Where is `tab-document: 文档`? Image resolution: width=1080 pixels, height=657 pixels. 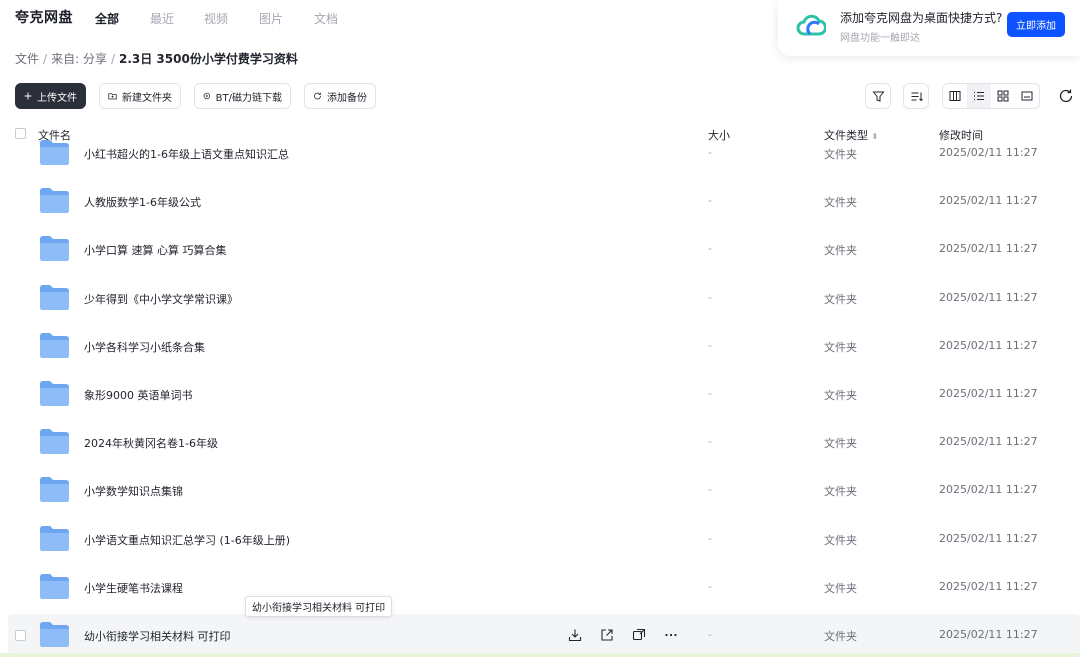 tab-document: 文档 is located at coordinates (326, 18).